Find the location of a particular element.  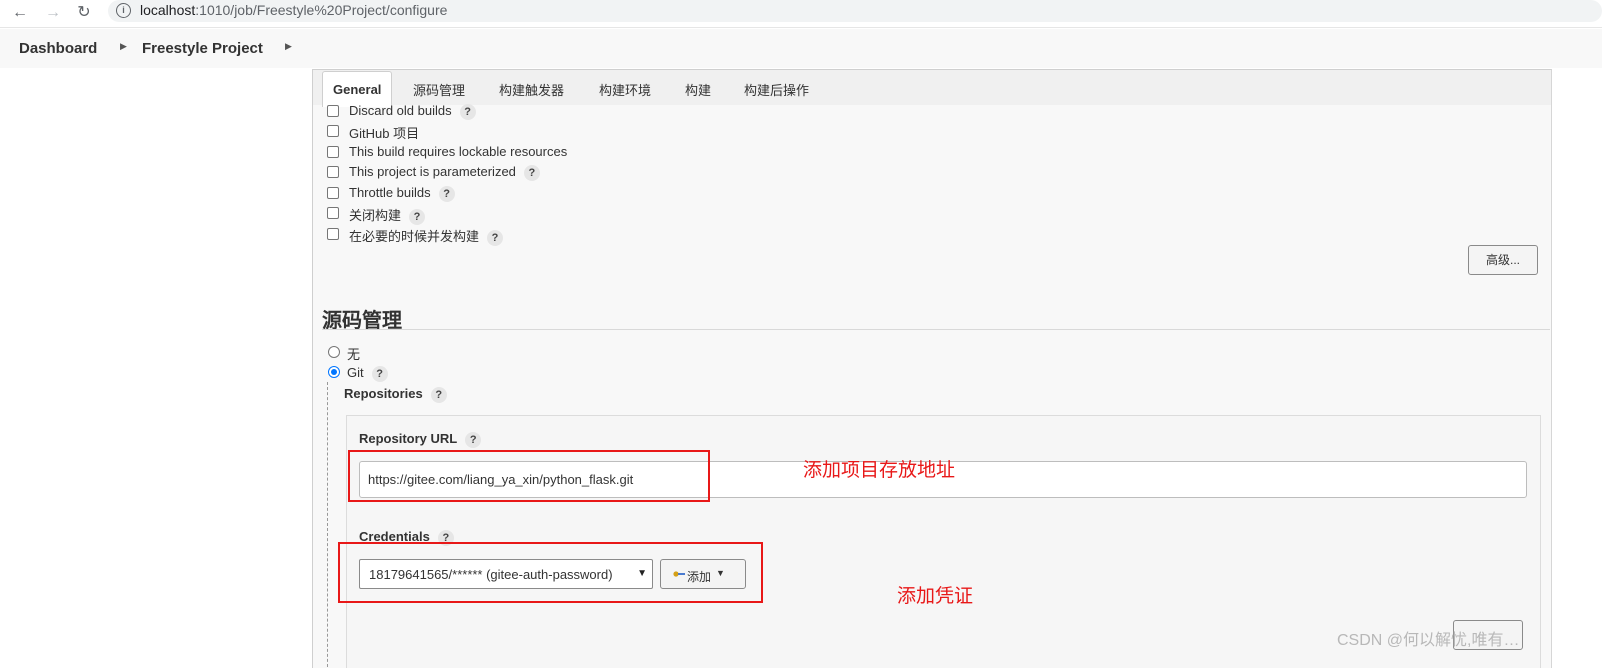

option-label: 关闭构建? is located at coordinates (387, 215).